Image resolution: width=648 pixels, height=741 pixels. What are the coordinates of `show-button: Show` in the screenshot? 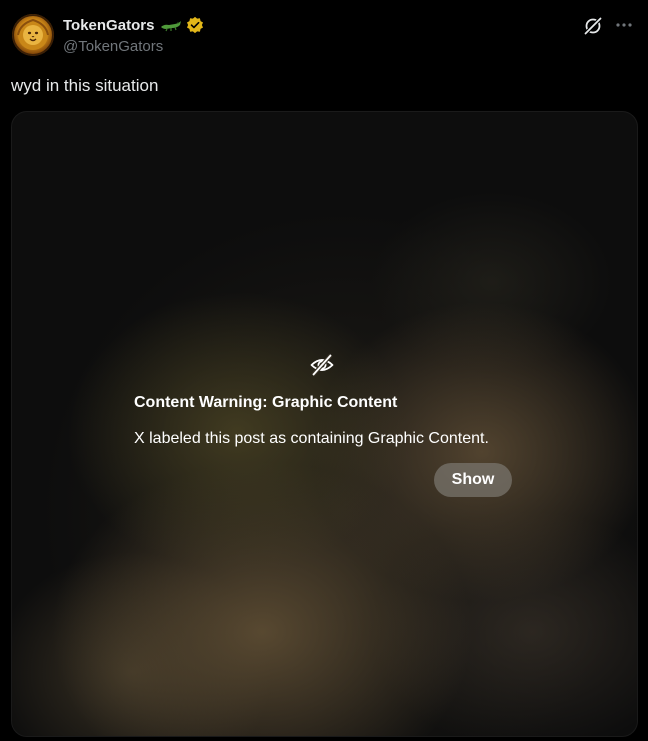 It's located at (473, 480).